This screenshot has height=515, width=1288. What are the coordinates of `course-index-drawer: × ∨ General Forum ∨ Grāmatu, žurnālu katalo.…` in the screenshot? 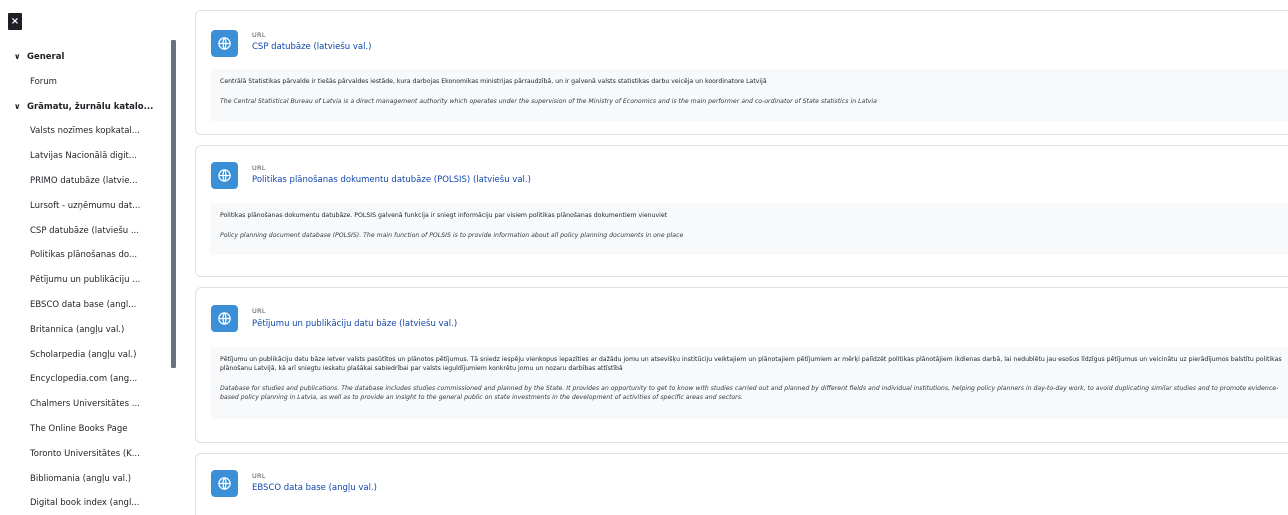 It's located at (89, 257).